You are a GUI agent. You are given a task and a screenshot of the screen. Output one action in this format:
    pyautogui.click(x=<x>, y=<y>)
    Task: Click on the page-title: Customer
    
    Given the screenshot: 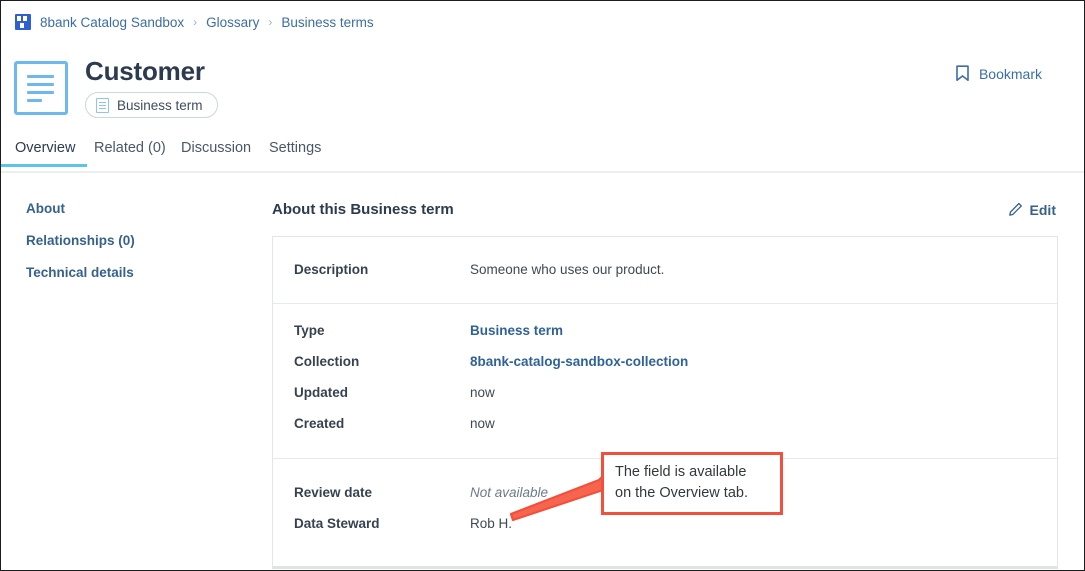 What is the action you would take?
    pyautogui.click(x=145, y=71)
    